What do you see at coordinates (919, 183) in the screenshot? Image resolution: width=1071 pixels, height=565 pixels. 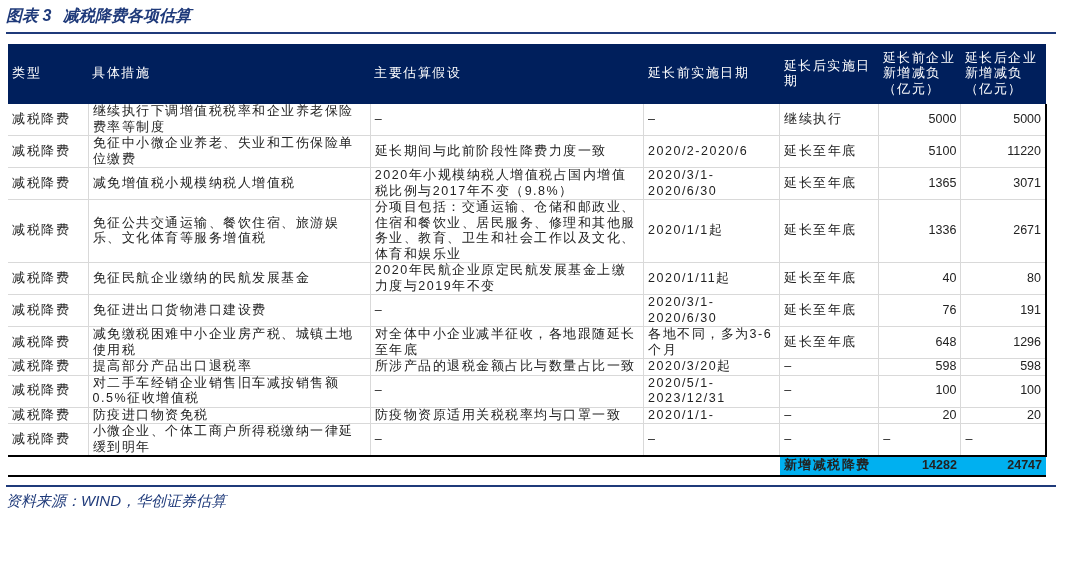 I see `table-cell: 1365` at bounding box center [919, 183].